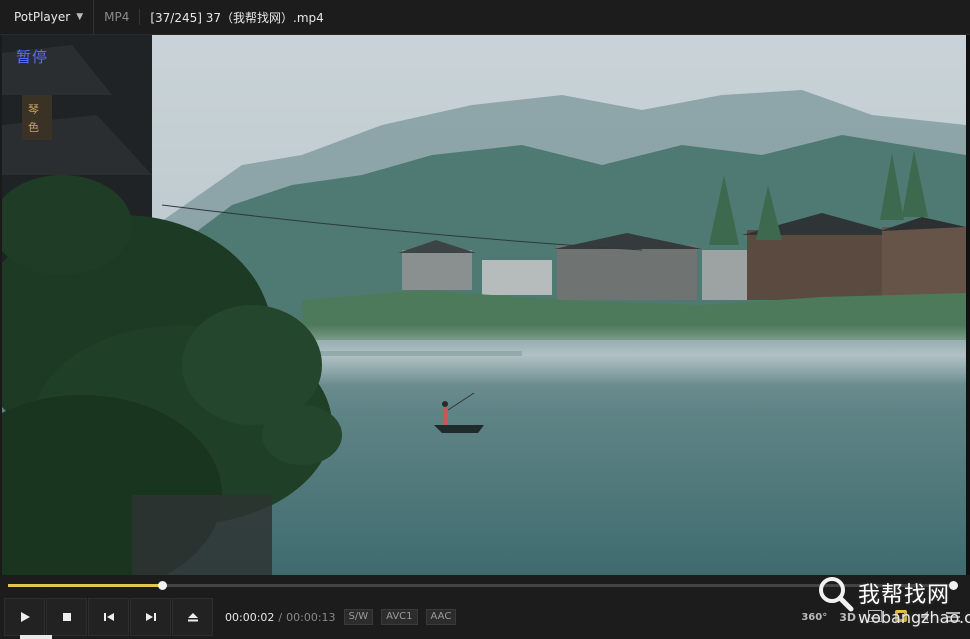 This screenshot has width=970, height=639. I want to click on play-button, so click(24, 617).